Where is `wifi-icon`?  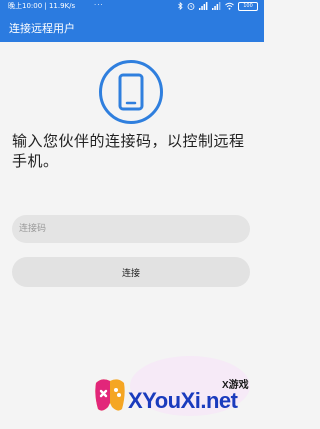 wifi-icon is located at coordinates (229, 6).